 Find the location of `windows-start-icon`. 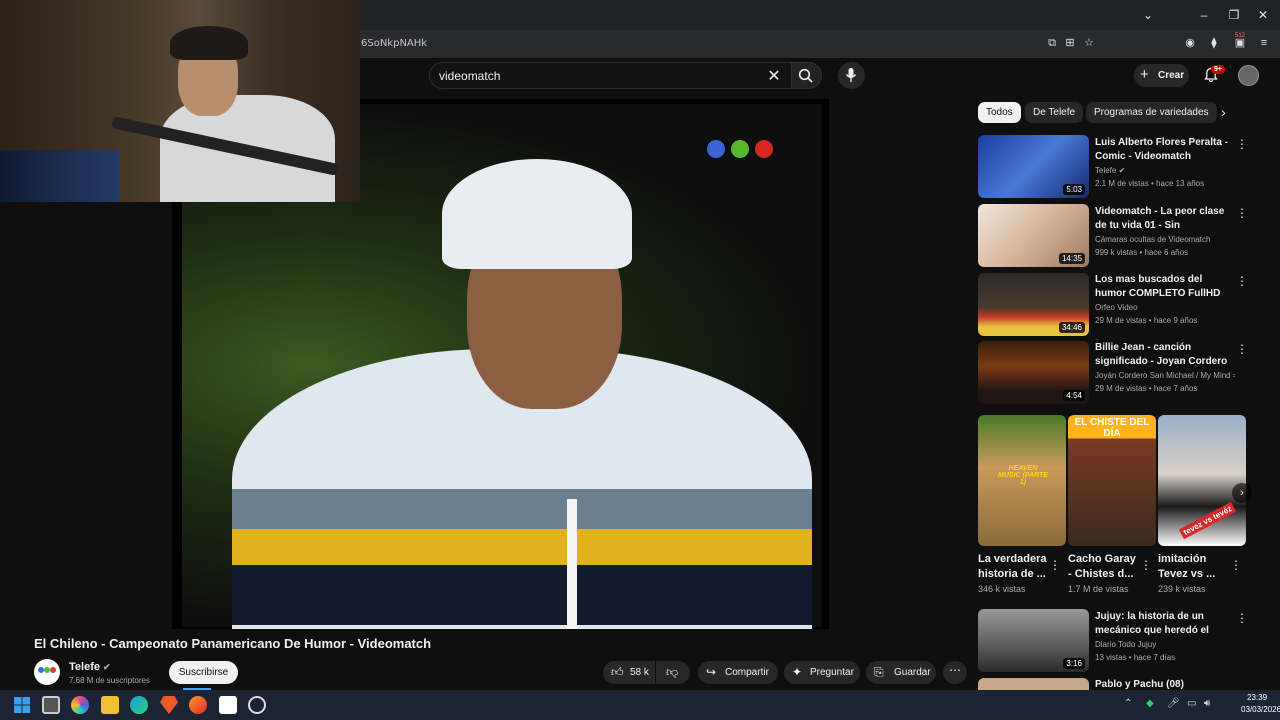

windows-start-icon is located at coordinates (22, 705).